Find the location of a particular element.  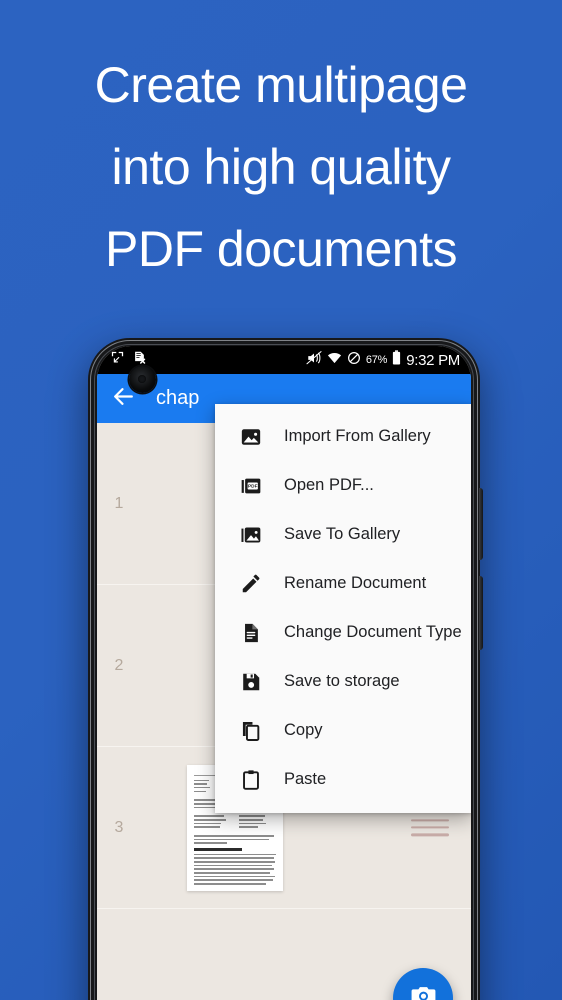

menu-item-label: Change Document Type is located at coordinates (373, 632).